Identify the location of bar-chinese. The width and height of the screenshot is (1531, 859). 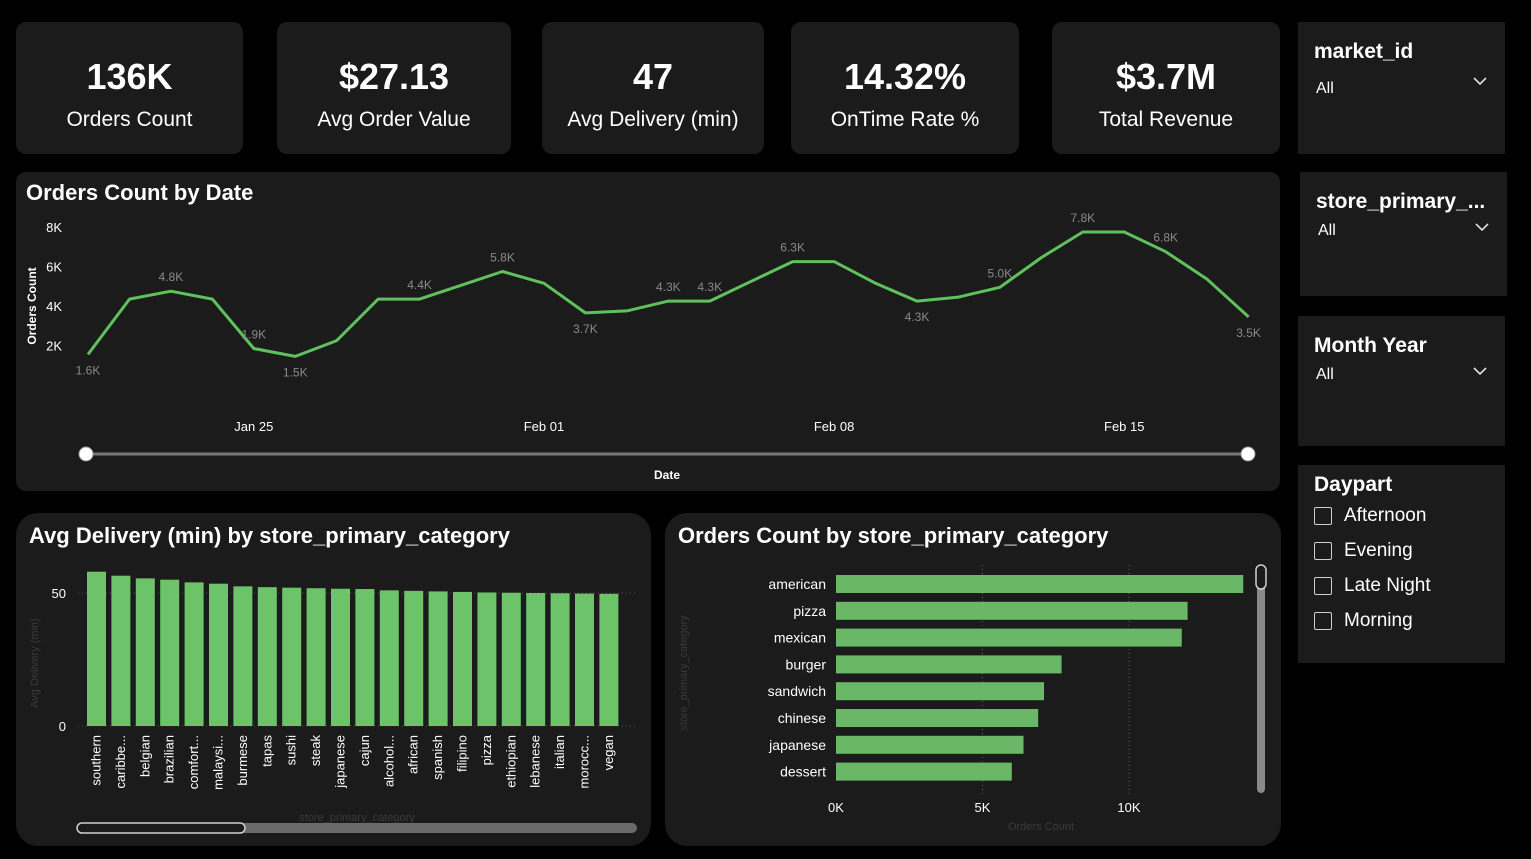
(937, 718).